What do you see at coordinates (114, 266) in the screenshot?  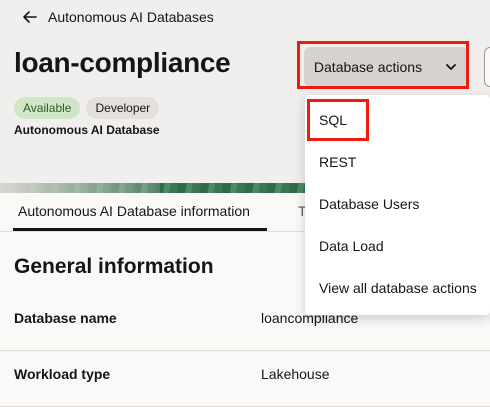 I see `section-title: General information` at bounding box center [114, 266].